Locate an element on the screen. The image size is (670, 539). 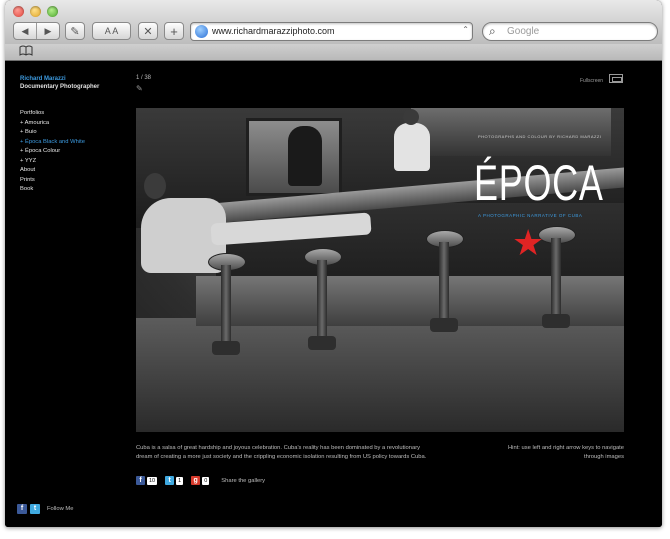
close-window-button is located at coordinates (18, 11).